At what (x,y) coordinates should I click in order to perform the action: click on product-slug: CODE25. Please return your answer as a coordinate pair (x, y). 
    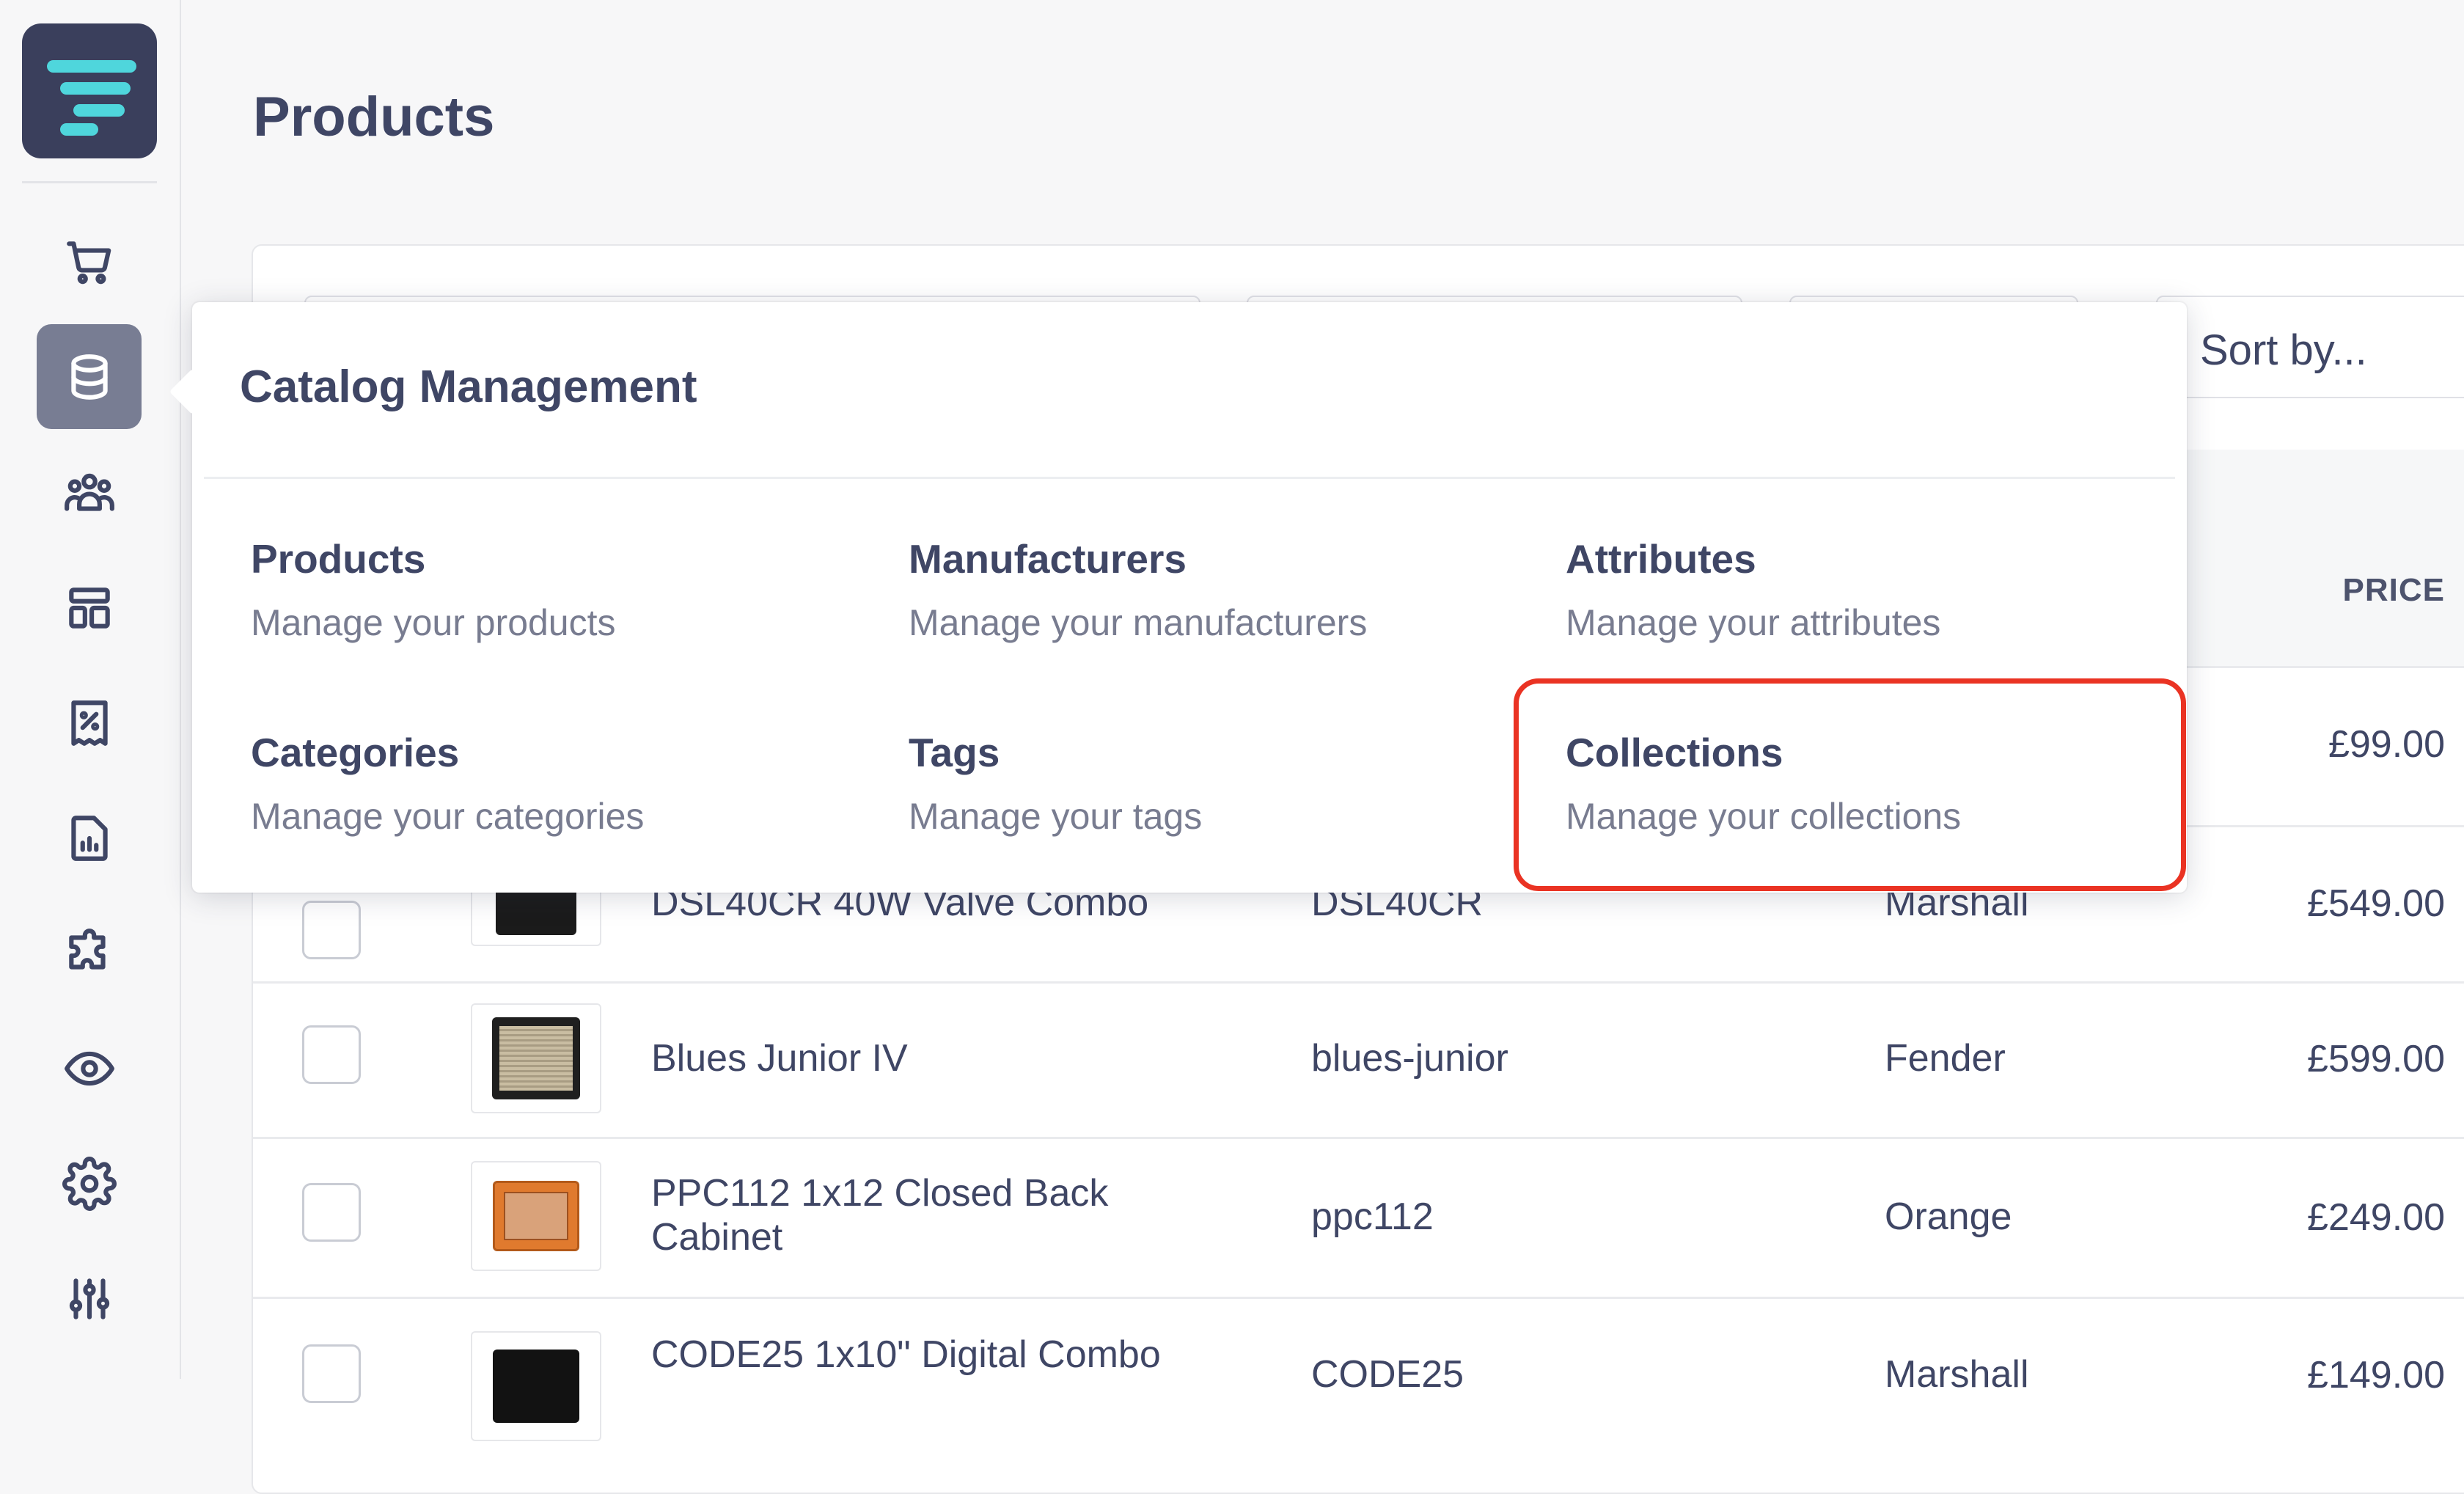
    Looking at the image, I should click on (1387, 1374).